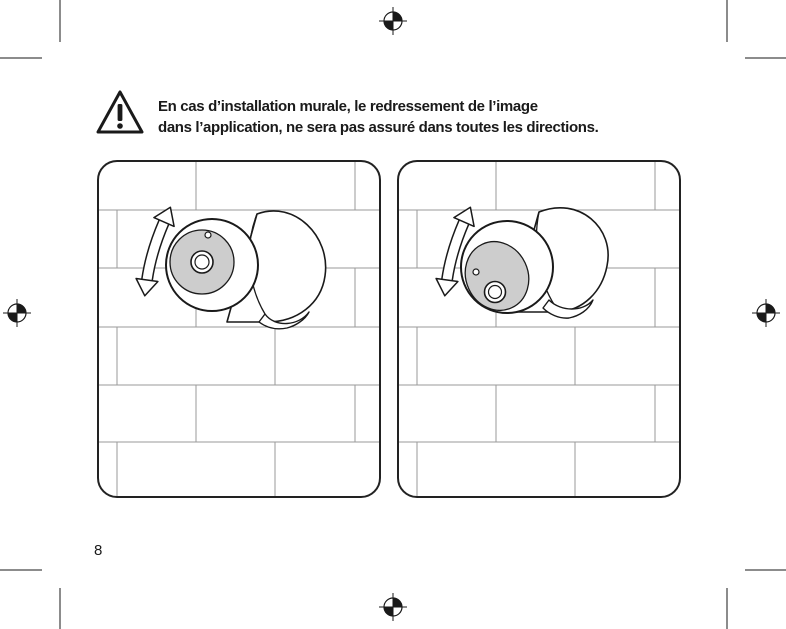  I want to click on crop-mark-top-left, so click(30, 29).